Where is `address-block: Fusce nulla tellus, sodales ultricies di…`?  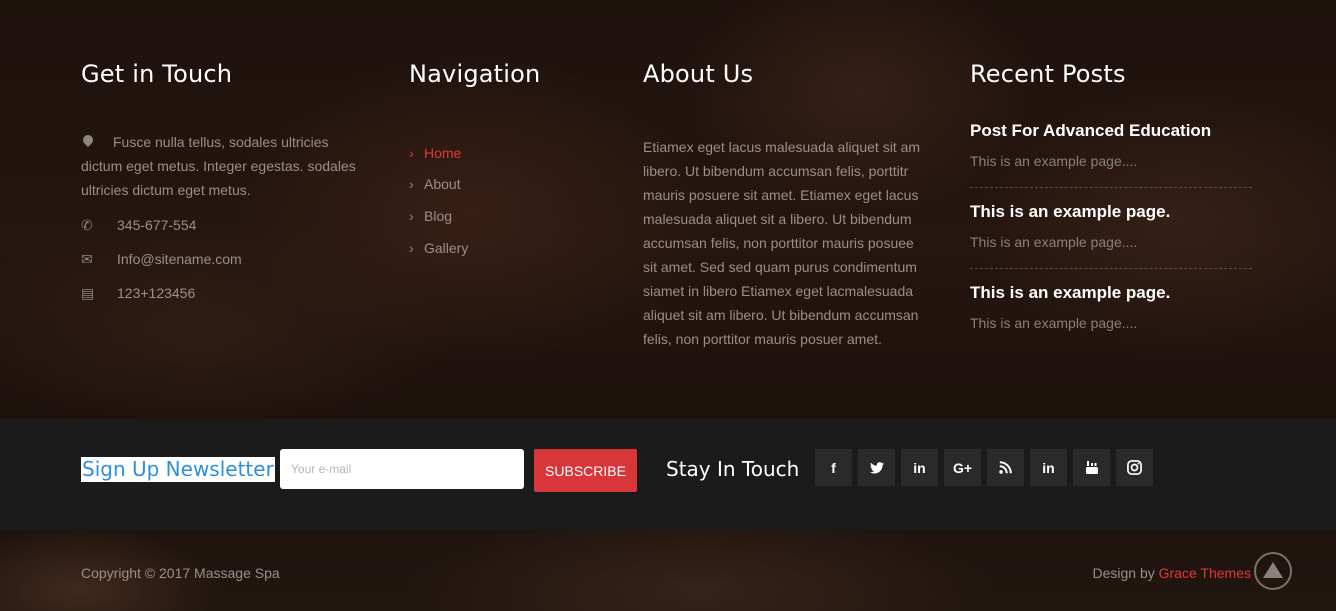 address-block: Fusce nulla tellus, sodales ultricies di… is located at coordinates (225, 166).